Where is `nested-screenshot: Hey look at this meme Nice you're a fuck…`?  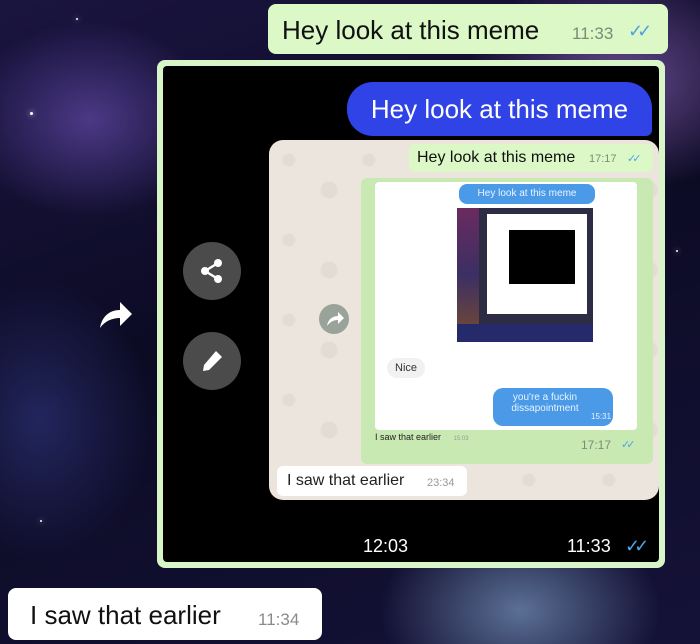 nested-screenshot: Hey look at this meme Nice you're a fuck… is located at coordinates (506, 306).